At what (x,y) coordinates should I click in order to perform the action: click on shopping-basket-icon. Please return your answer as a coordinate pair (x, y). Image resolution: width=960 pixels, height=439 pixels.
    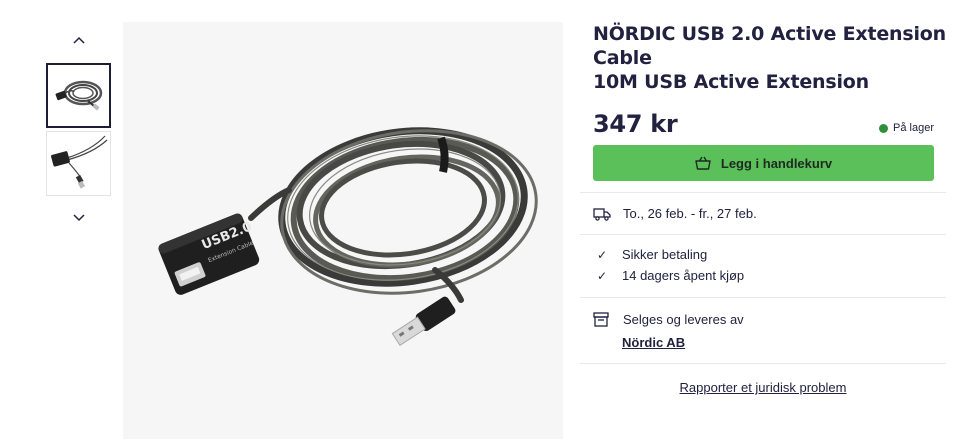
    Looking at the image, I should click on (703, 163).